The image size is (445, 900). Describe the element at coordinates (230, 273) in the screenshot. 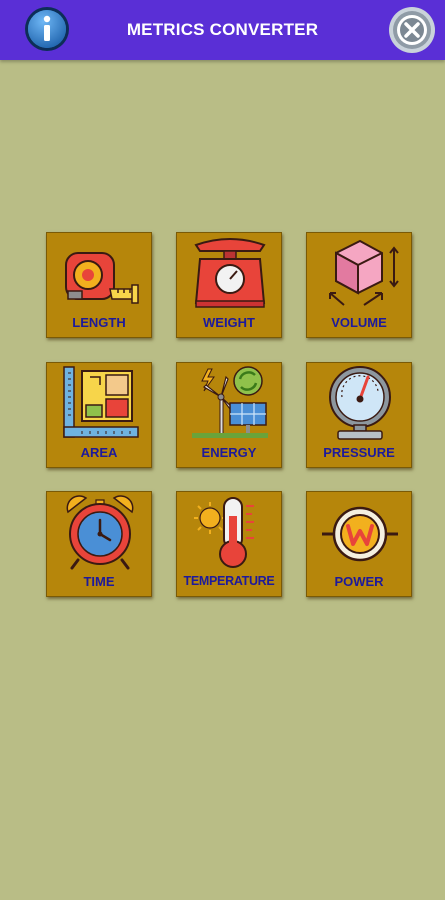

I see `kitchen-scale-icon` at that location.